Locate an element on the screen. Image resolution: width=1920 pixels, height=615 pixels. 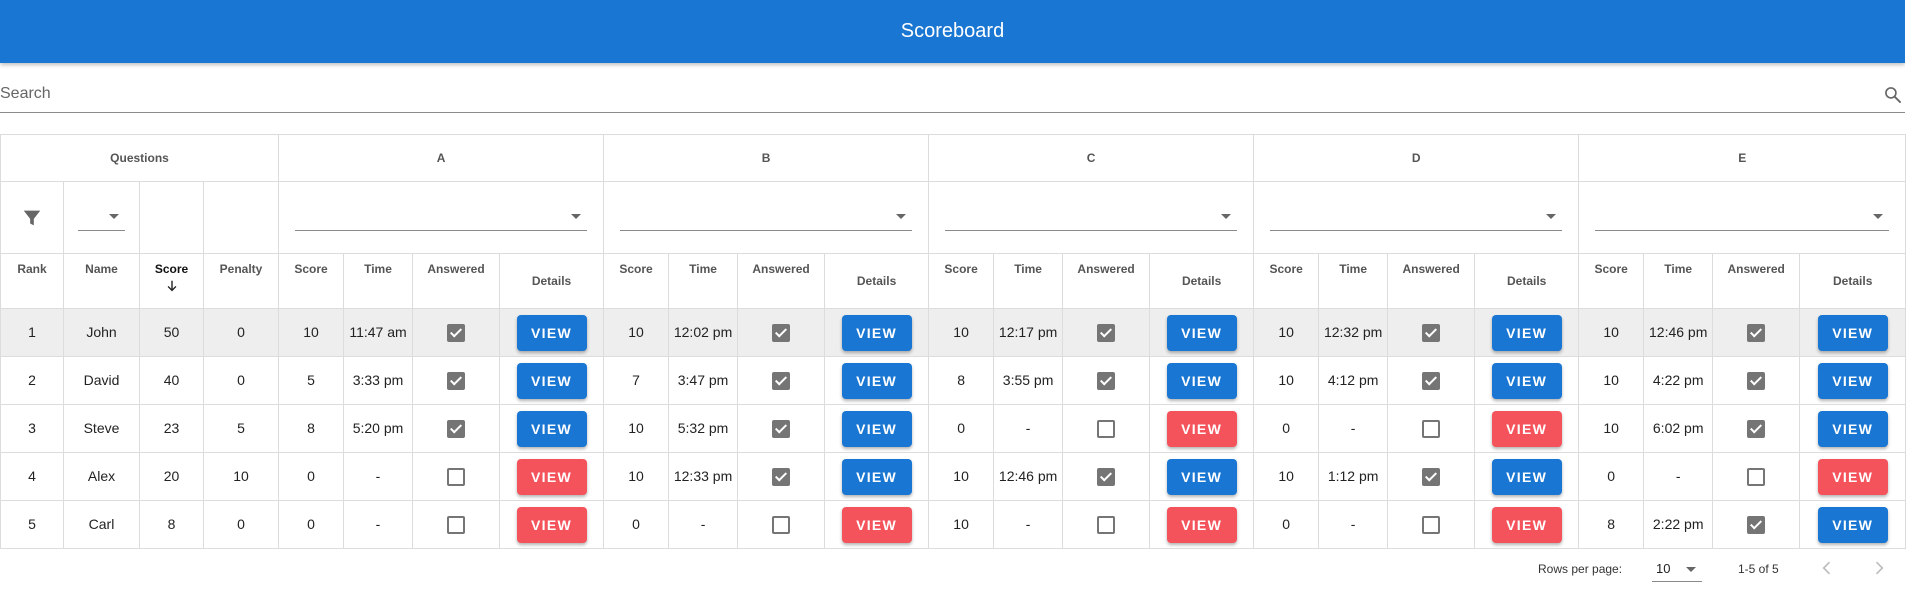
qa-answered-cell is located at coordinates (456, 428).